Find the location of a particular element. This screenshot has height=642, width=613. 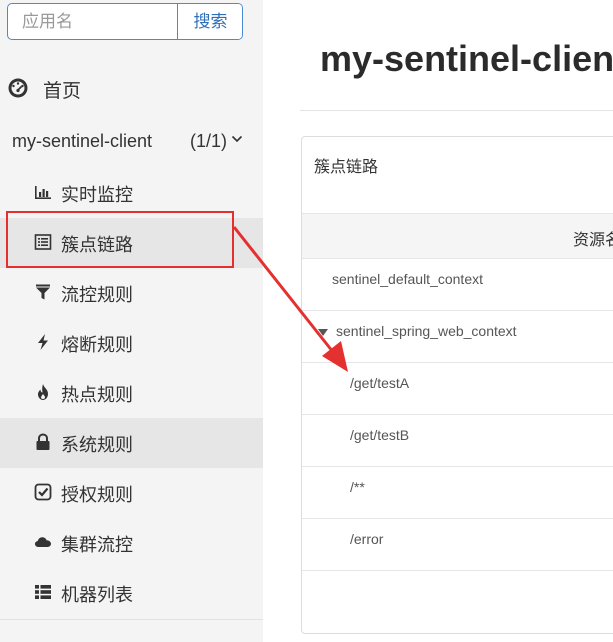

sidebar-item-cluster-flow: 集群流控 is located at coordinates (131, 543).